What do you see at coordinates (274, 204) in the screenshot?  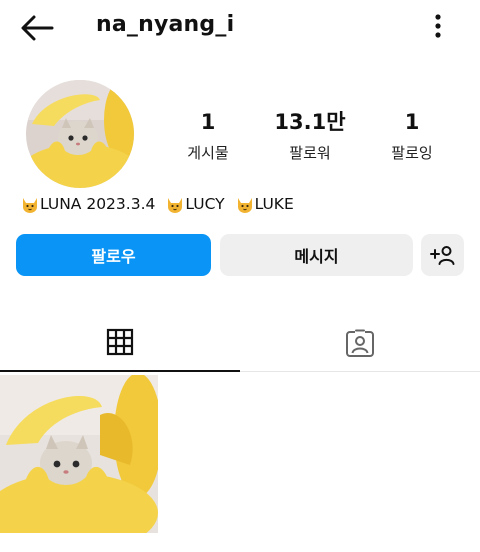 I see `bio-luke: LUKE` at bounding box center [274, 204].